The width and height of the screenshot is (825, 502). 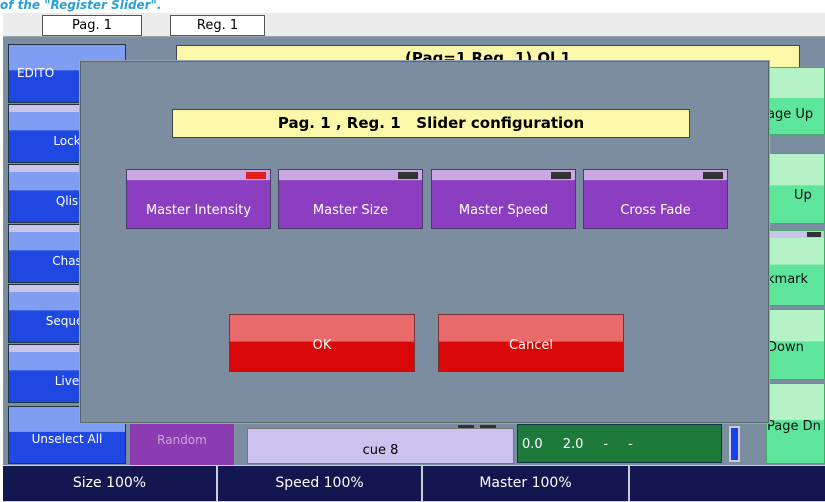 I want to click on option-label: Master Size, so click(x=350, y=210).